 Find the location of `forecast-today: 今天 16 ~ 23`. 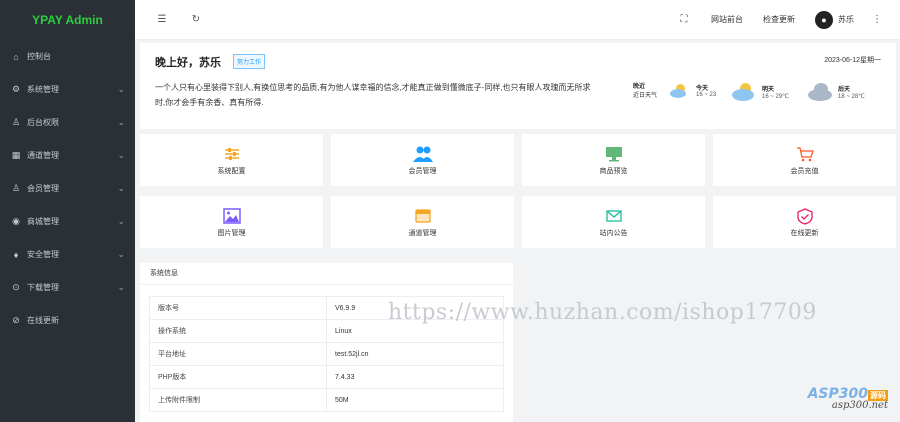

forecast-today: 今天 16 ~ 23 is located at coordinates (693, 90).